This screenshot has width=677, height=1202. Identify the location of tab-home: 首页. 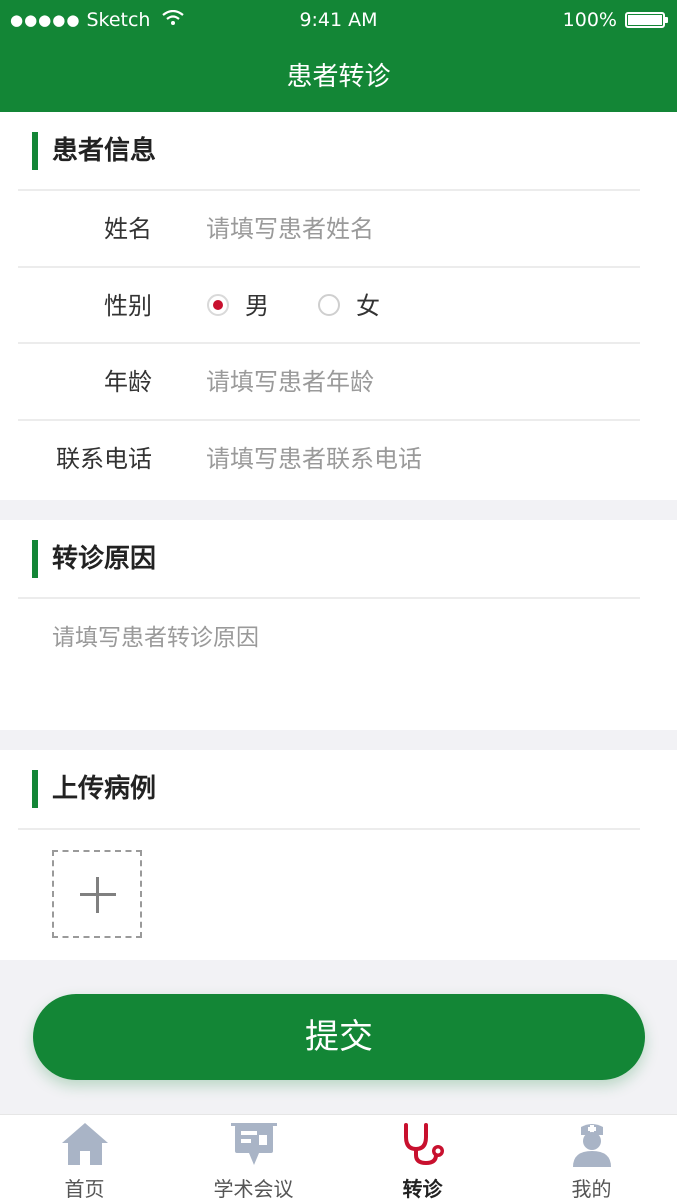
(84, 1158).